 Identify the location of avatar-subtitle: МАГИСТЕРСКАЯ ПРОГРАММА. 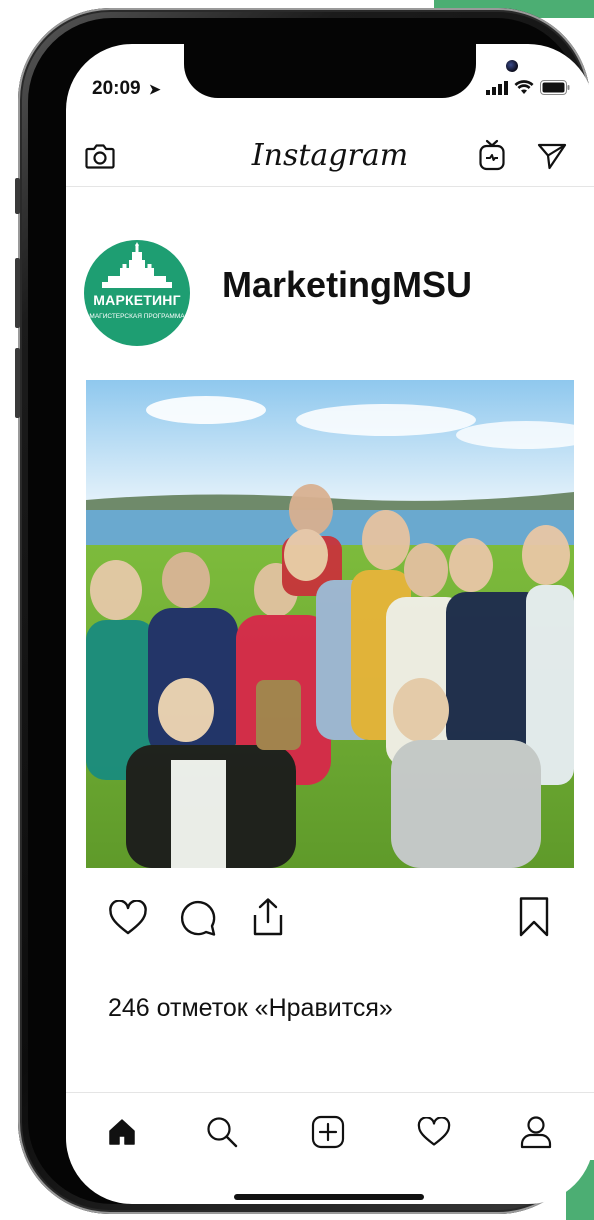
(137, 316).